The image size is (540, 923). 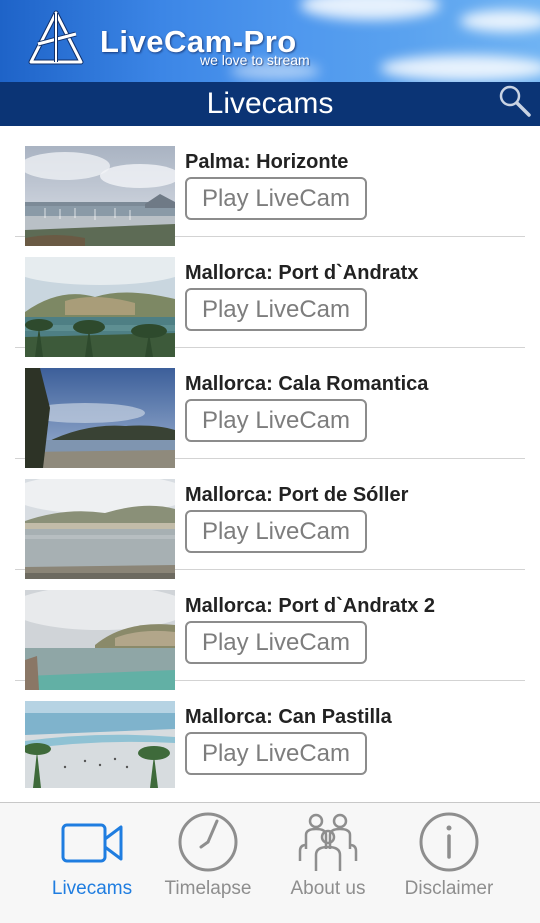 I want to click on brand-slogan: we love to stream, so click(x=255, y=60).